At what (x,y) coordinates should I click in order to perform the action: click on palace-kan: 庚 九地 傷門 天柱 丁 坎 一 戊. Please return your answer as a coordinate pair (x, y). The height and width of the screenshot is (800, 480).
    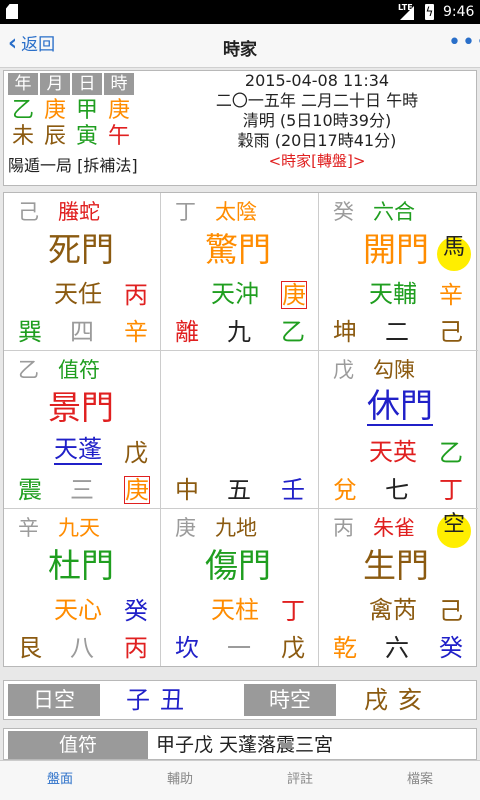
    Looking at the image, I should click on (240, 587).